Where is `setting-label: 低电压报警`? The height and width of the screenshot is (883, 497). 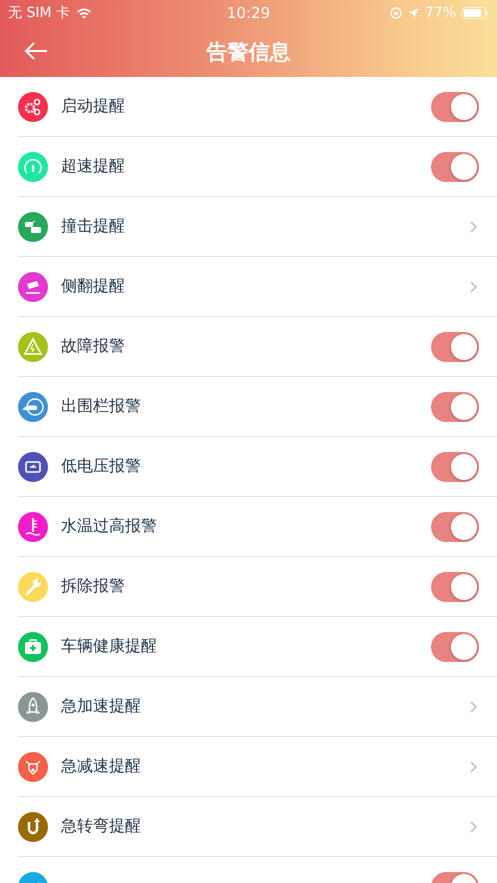
setting-label: 低电压报警 is located at coordinates (101, 466).